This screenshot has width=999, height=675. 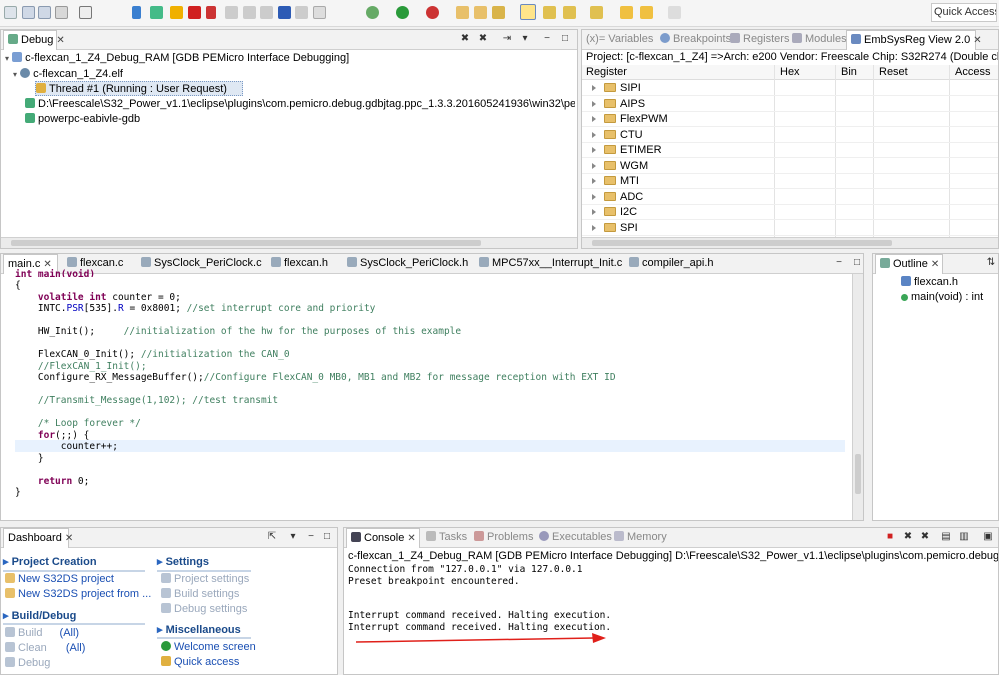 What do you see at coordinates (790, 181) in the screenshot?
I see `register-row: MTI` at bounding box center [790, 181].